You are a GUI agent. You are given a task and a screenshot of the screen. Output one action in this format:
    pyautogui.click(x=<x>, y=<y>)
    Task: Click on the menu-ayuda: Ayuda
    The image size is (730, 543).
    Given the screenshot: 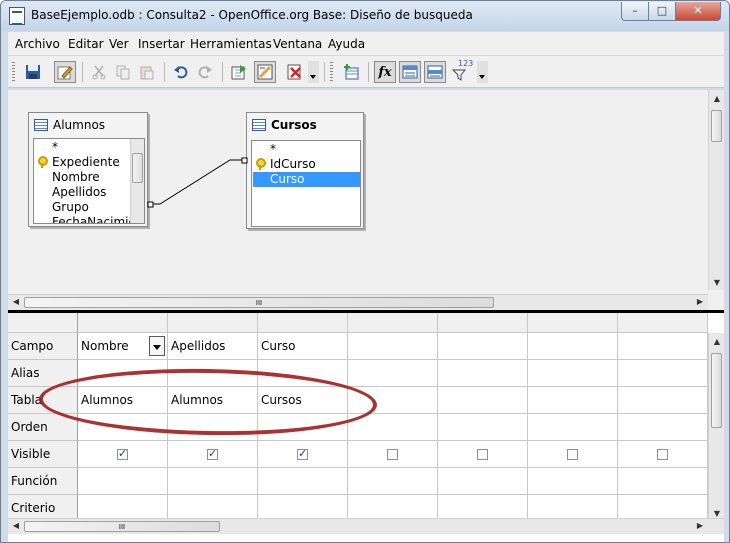 What is the action you would take?
    pyautogui.click(x=346, y=44)
    